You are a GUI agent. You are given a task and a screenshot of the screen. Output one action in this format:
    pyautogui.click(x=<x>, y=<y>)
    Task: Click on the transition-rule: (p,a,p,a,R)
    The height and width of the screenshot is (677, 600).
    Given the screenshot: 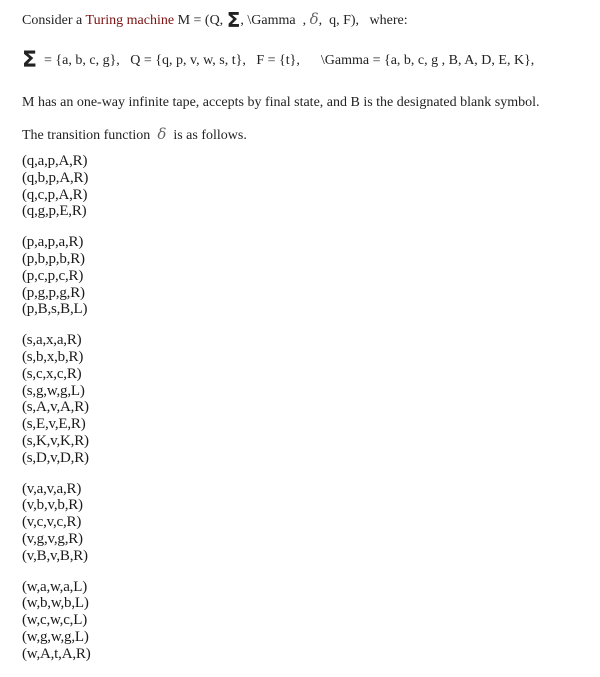 What is the action you would take?
    pyautogui.click(x=53, y=242)
    